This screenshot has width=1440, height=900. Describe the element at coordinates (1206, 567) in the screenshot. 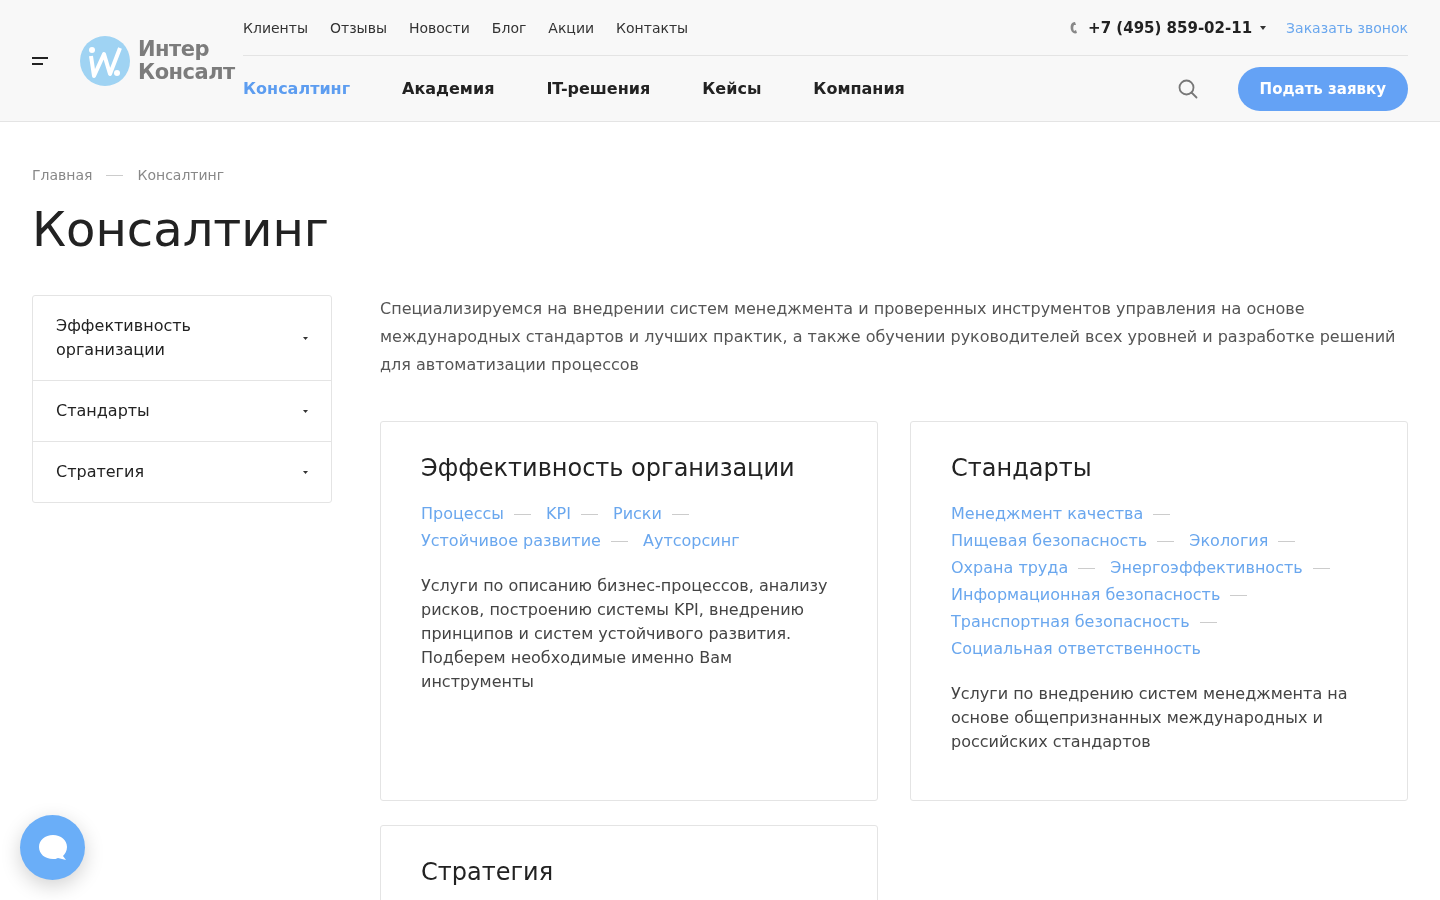

I see `tag-link: Энергоэффективность` at that location.